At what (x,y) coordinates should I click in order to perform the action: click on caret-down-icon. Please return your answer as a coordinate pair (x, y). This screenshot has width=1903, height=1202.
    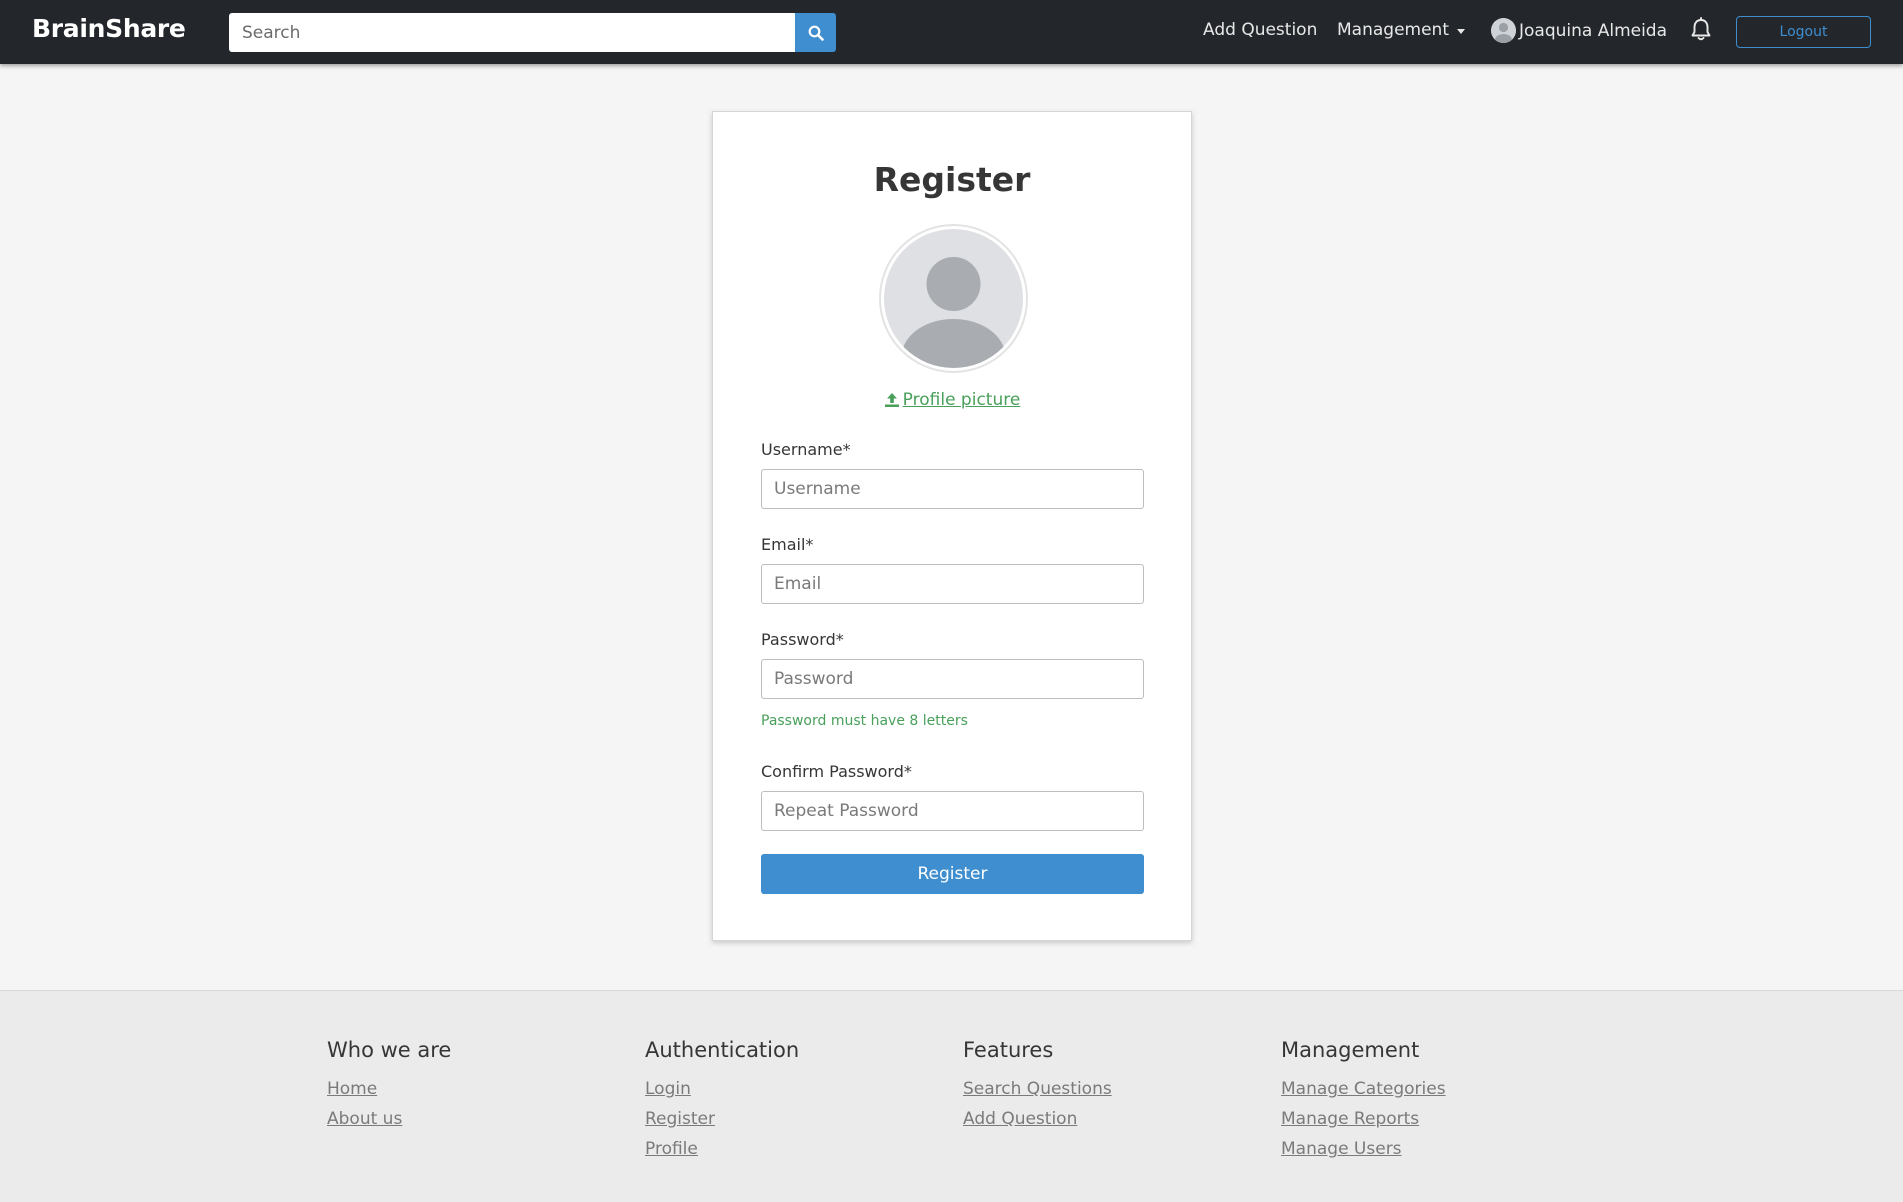
    Looking at the image, I should click on (1461, 31).